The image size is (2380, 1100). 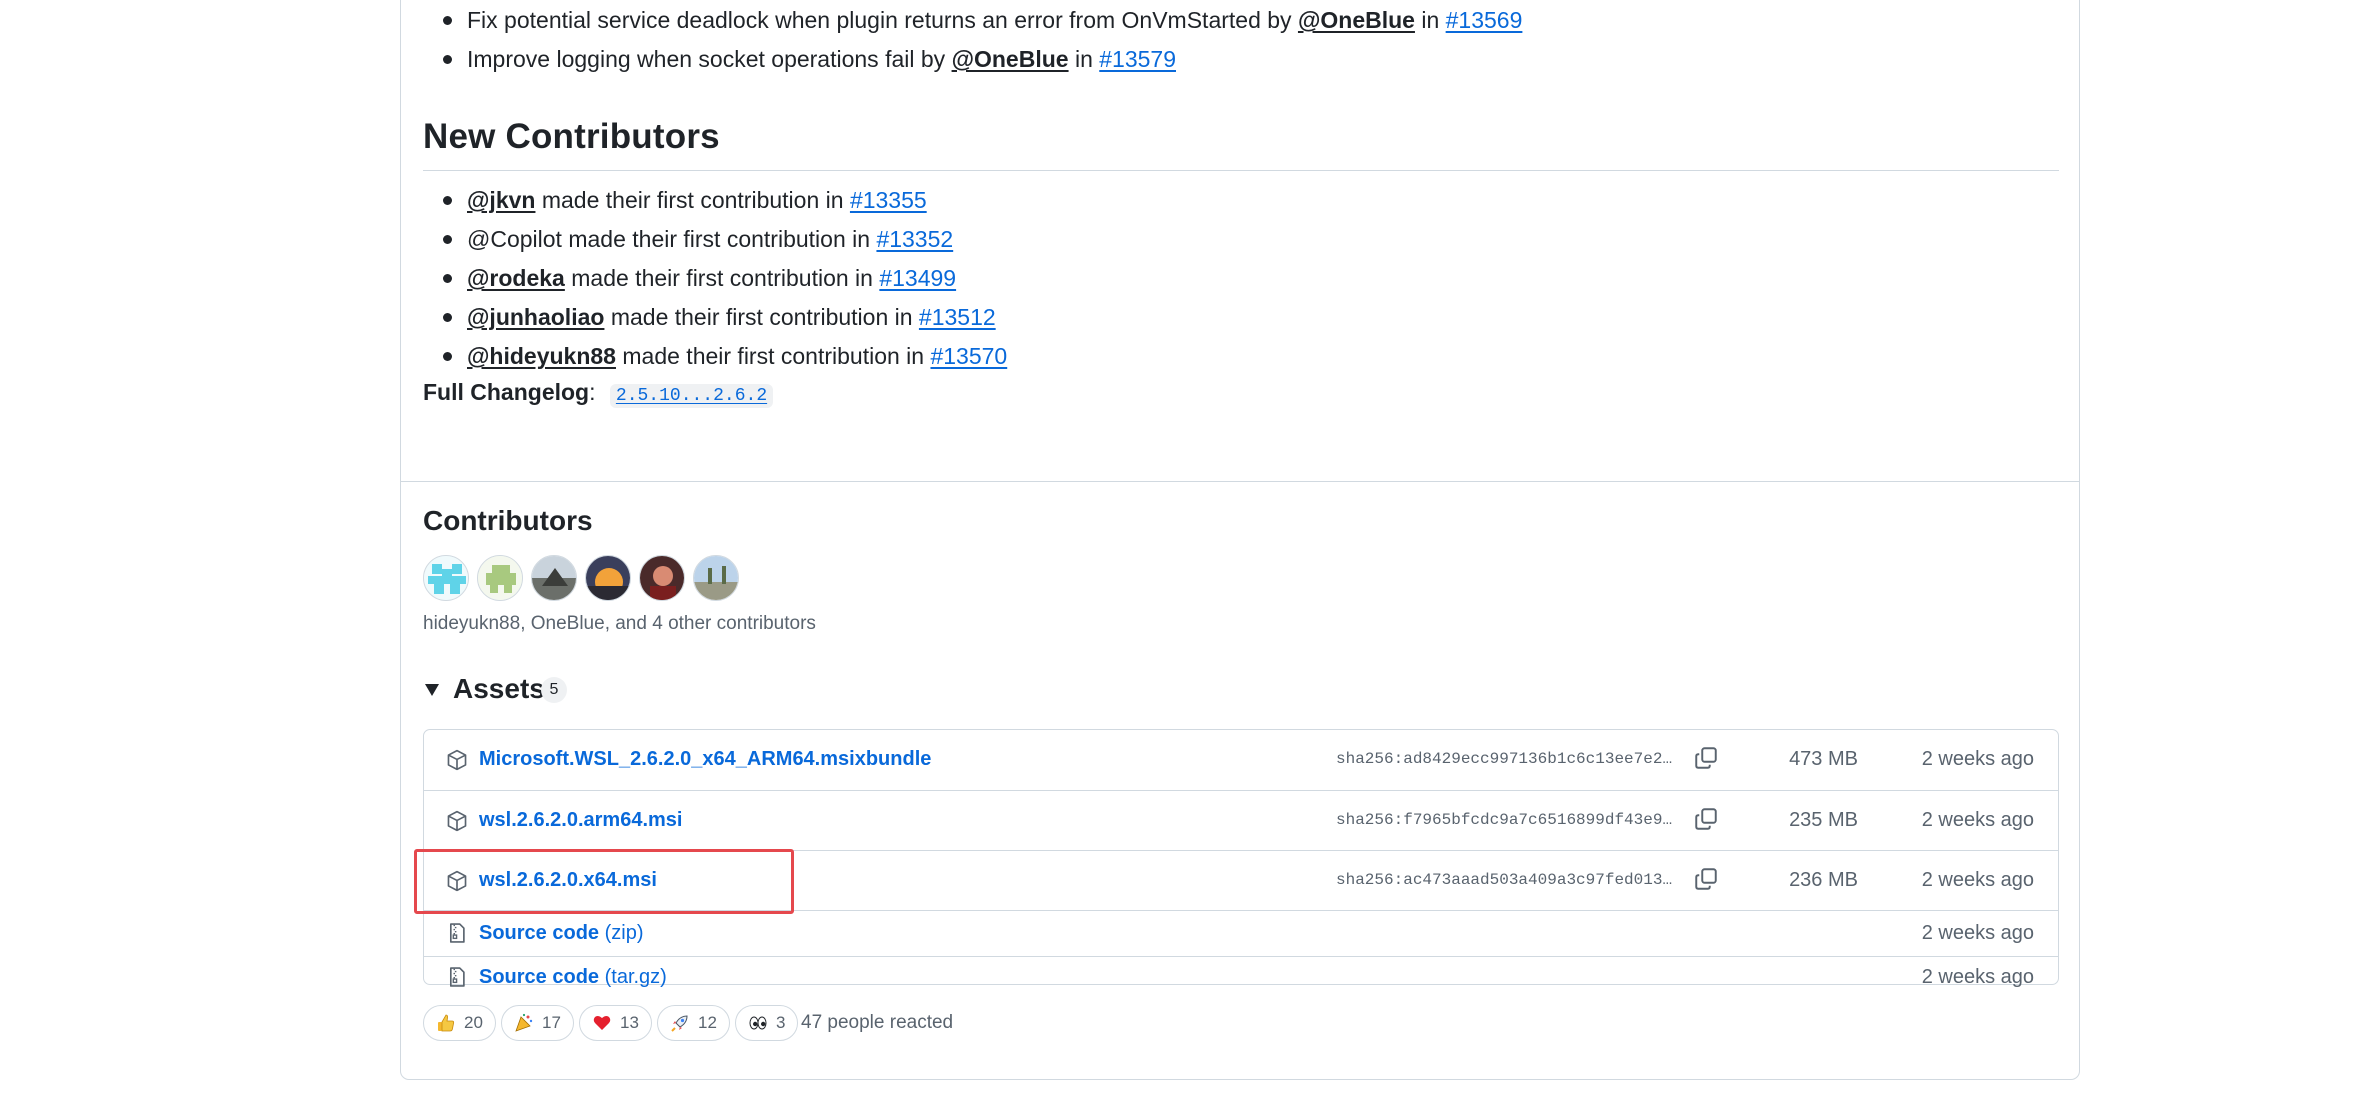 What do you see at coordinates (508, 520) in the screenshot?
I see `contributors-heading: Contributors` at bounding box center [508, 520].